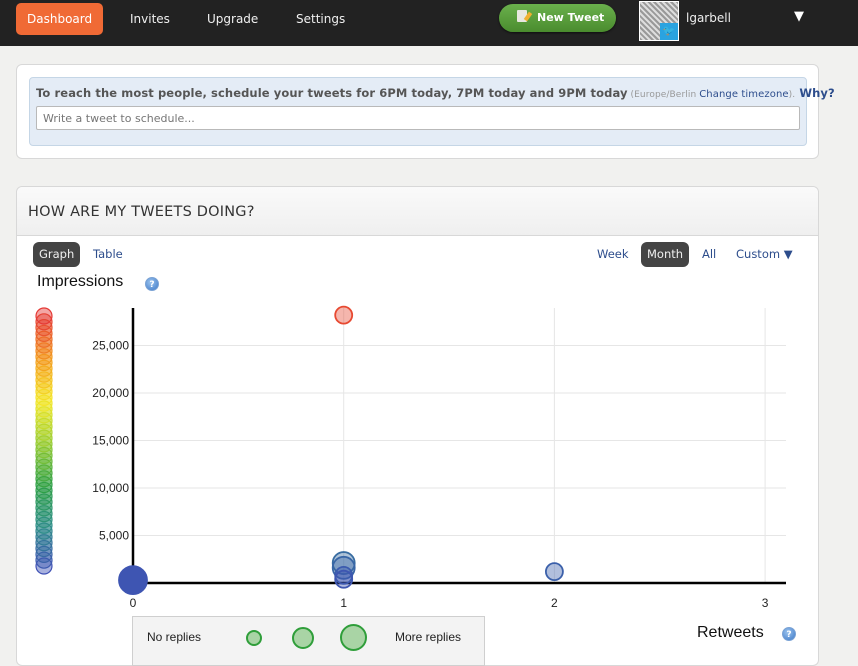 This screenshot has width=858, height=666. What do you see at coordinates (659, 21) in the screenshot?
I see `avatar: 🐦` at bounding box center [659, 21].